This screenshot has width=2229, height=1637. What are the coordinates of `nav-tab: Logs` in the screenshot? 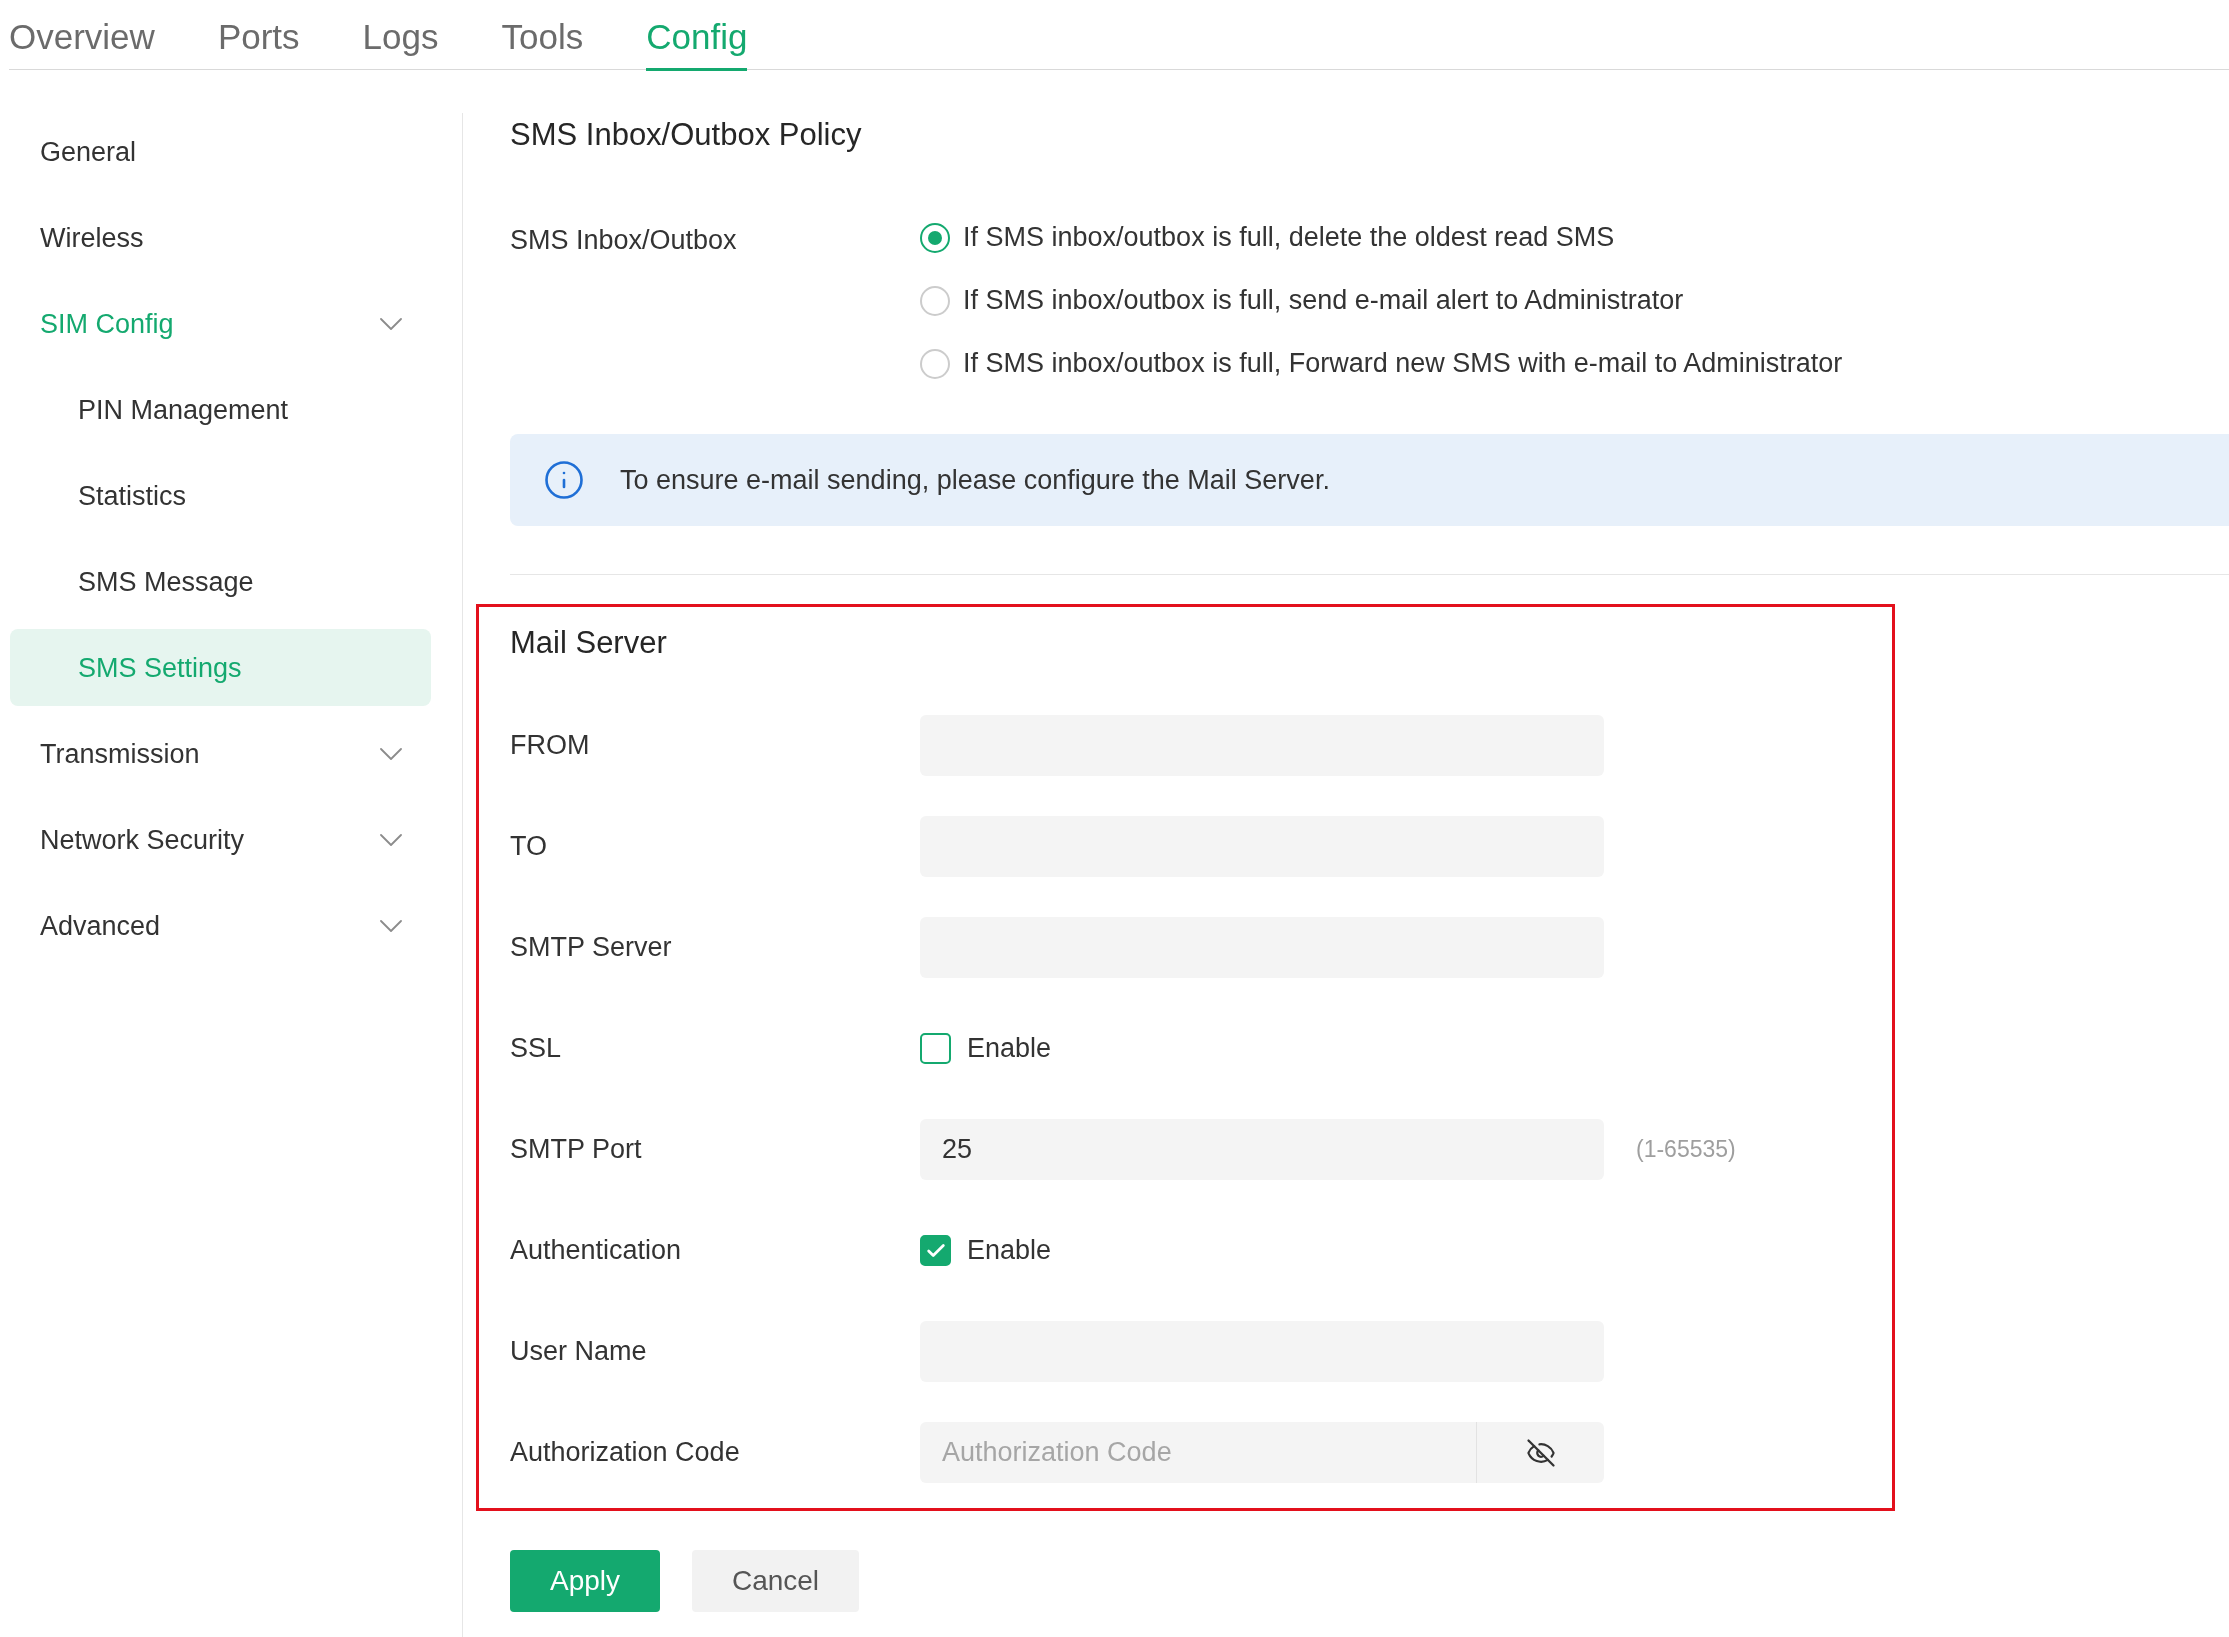 It's located at (400, 35).